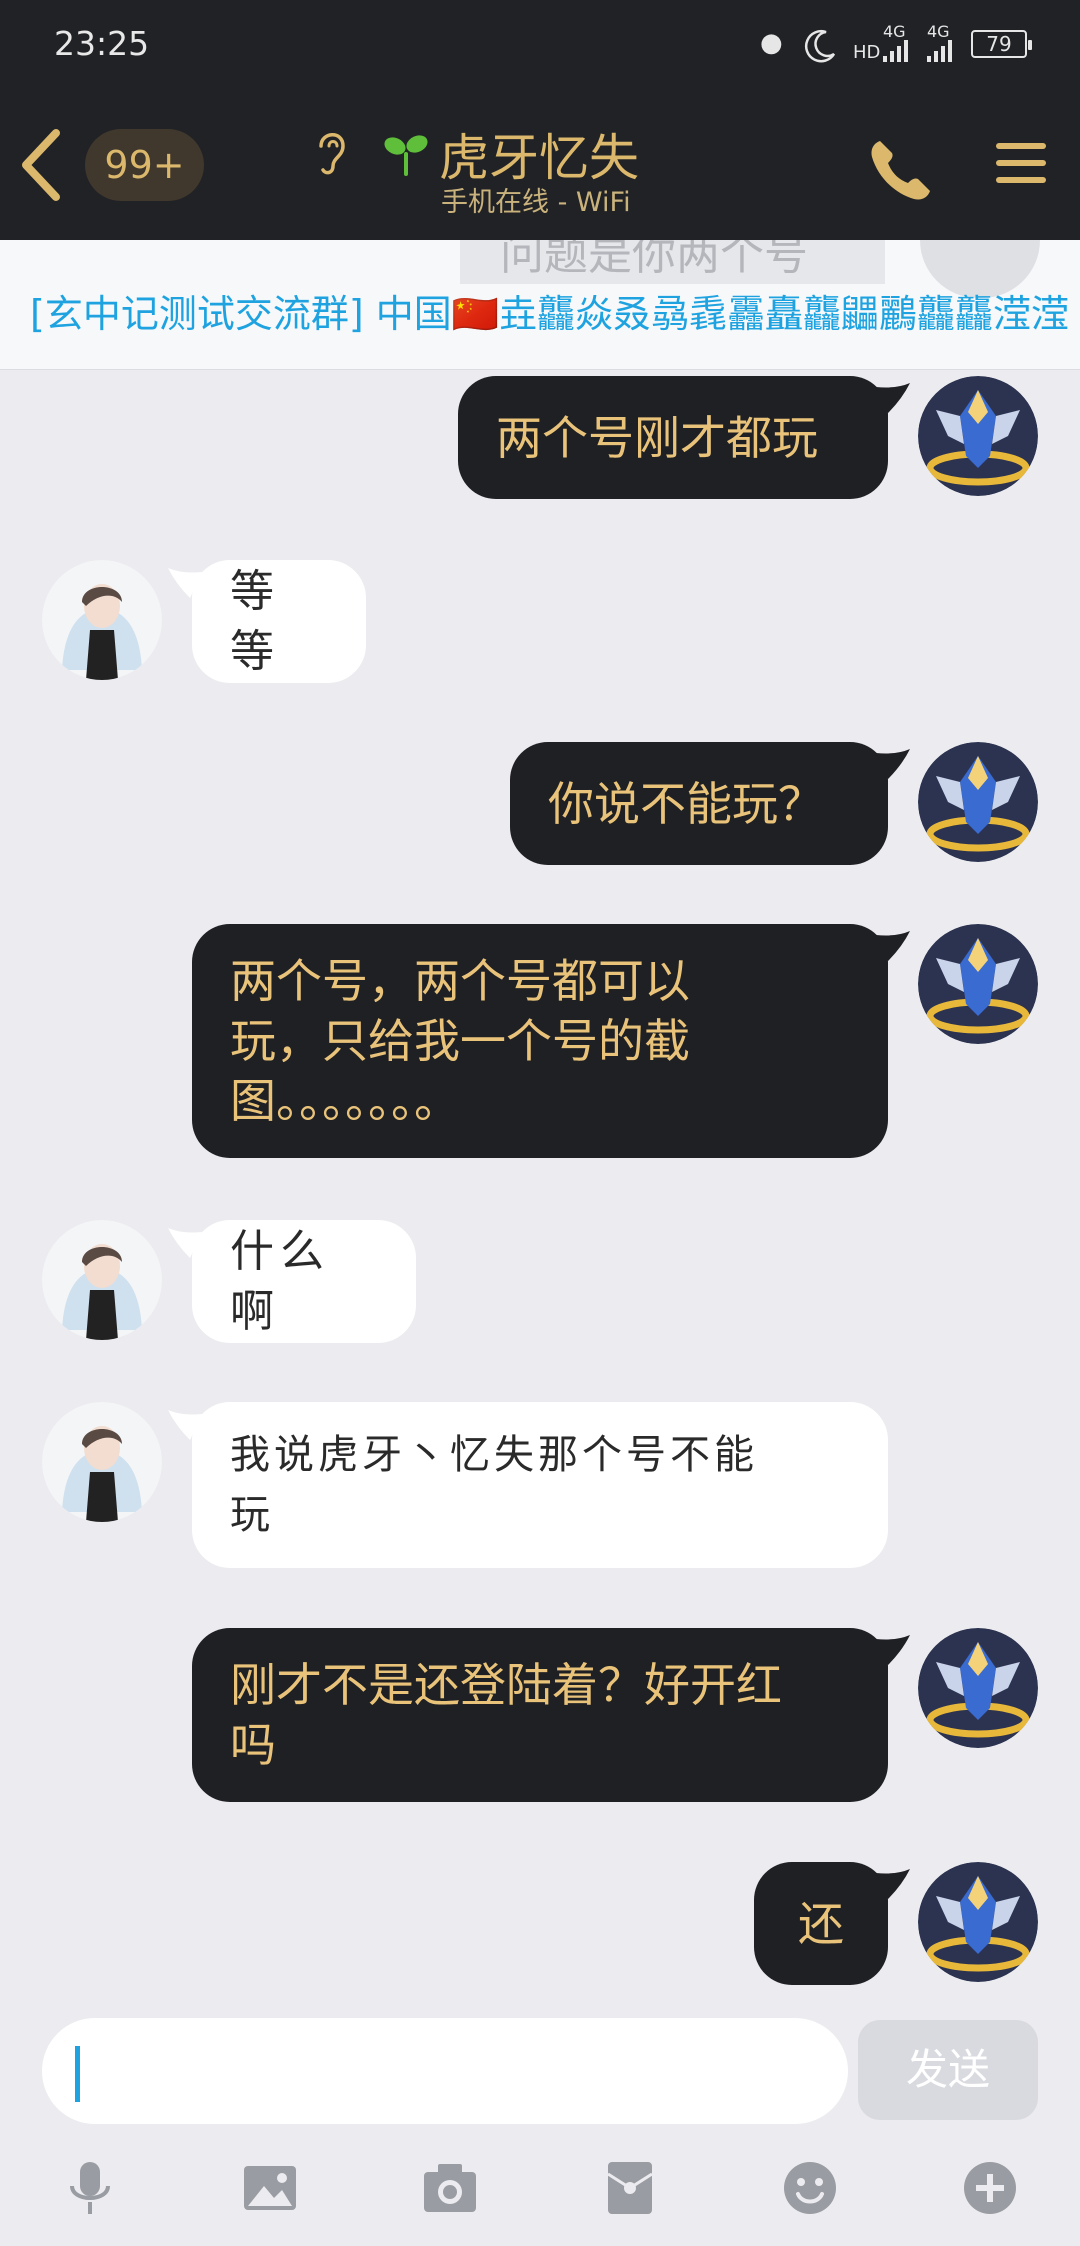  I want to click on message-line: 刚才不是还登陆着？好开红, so click(506, 1685).